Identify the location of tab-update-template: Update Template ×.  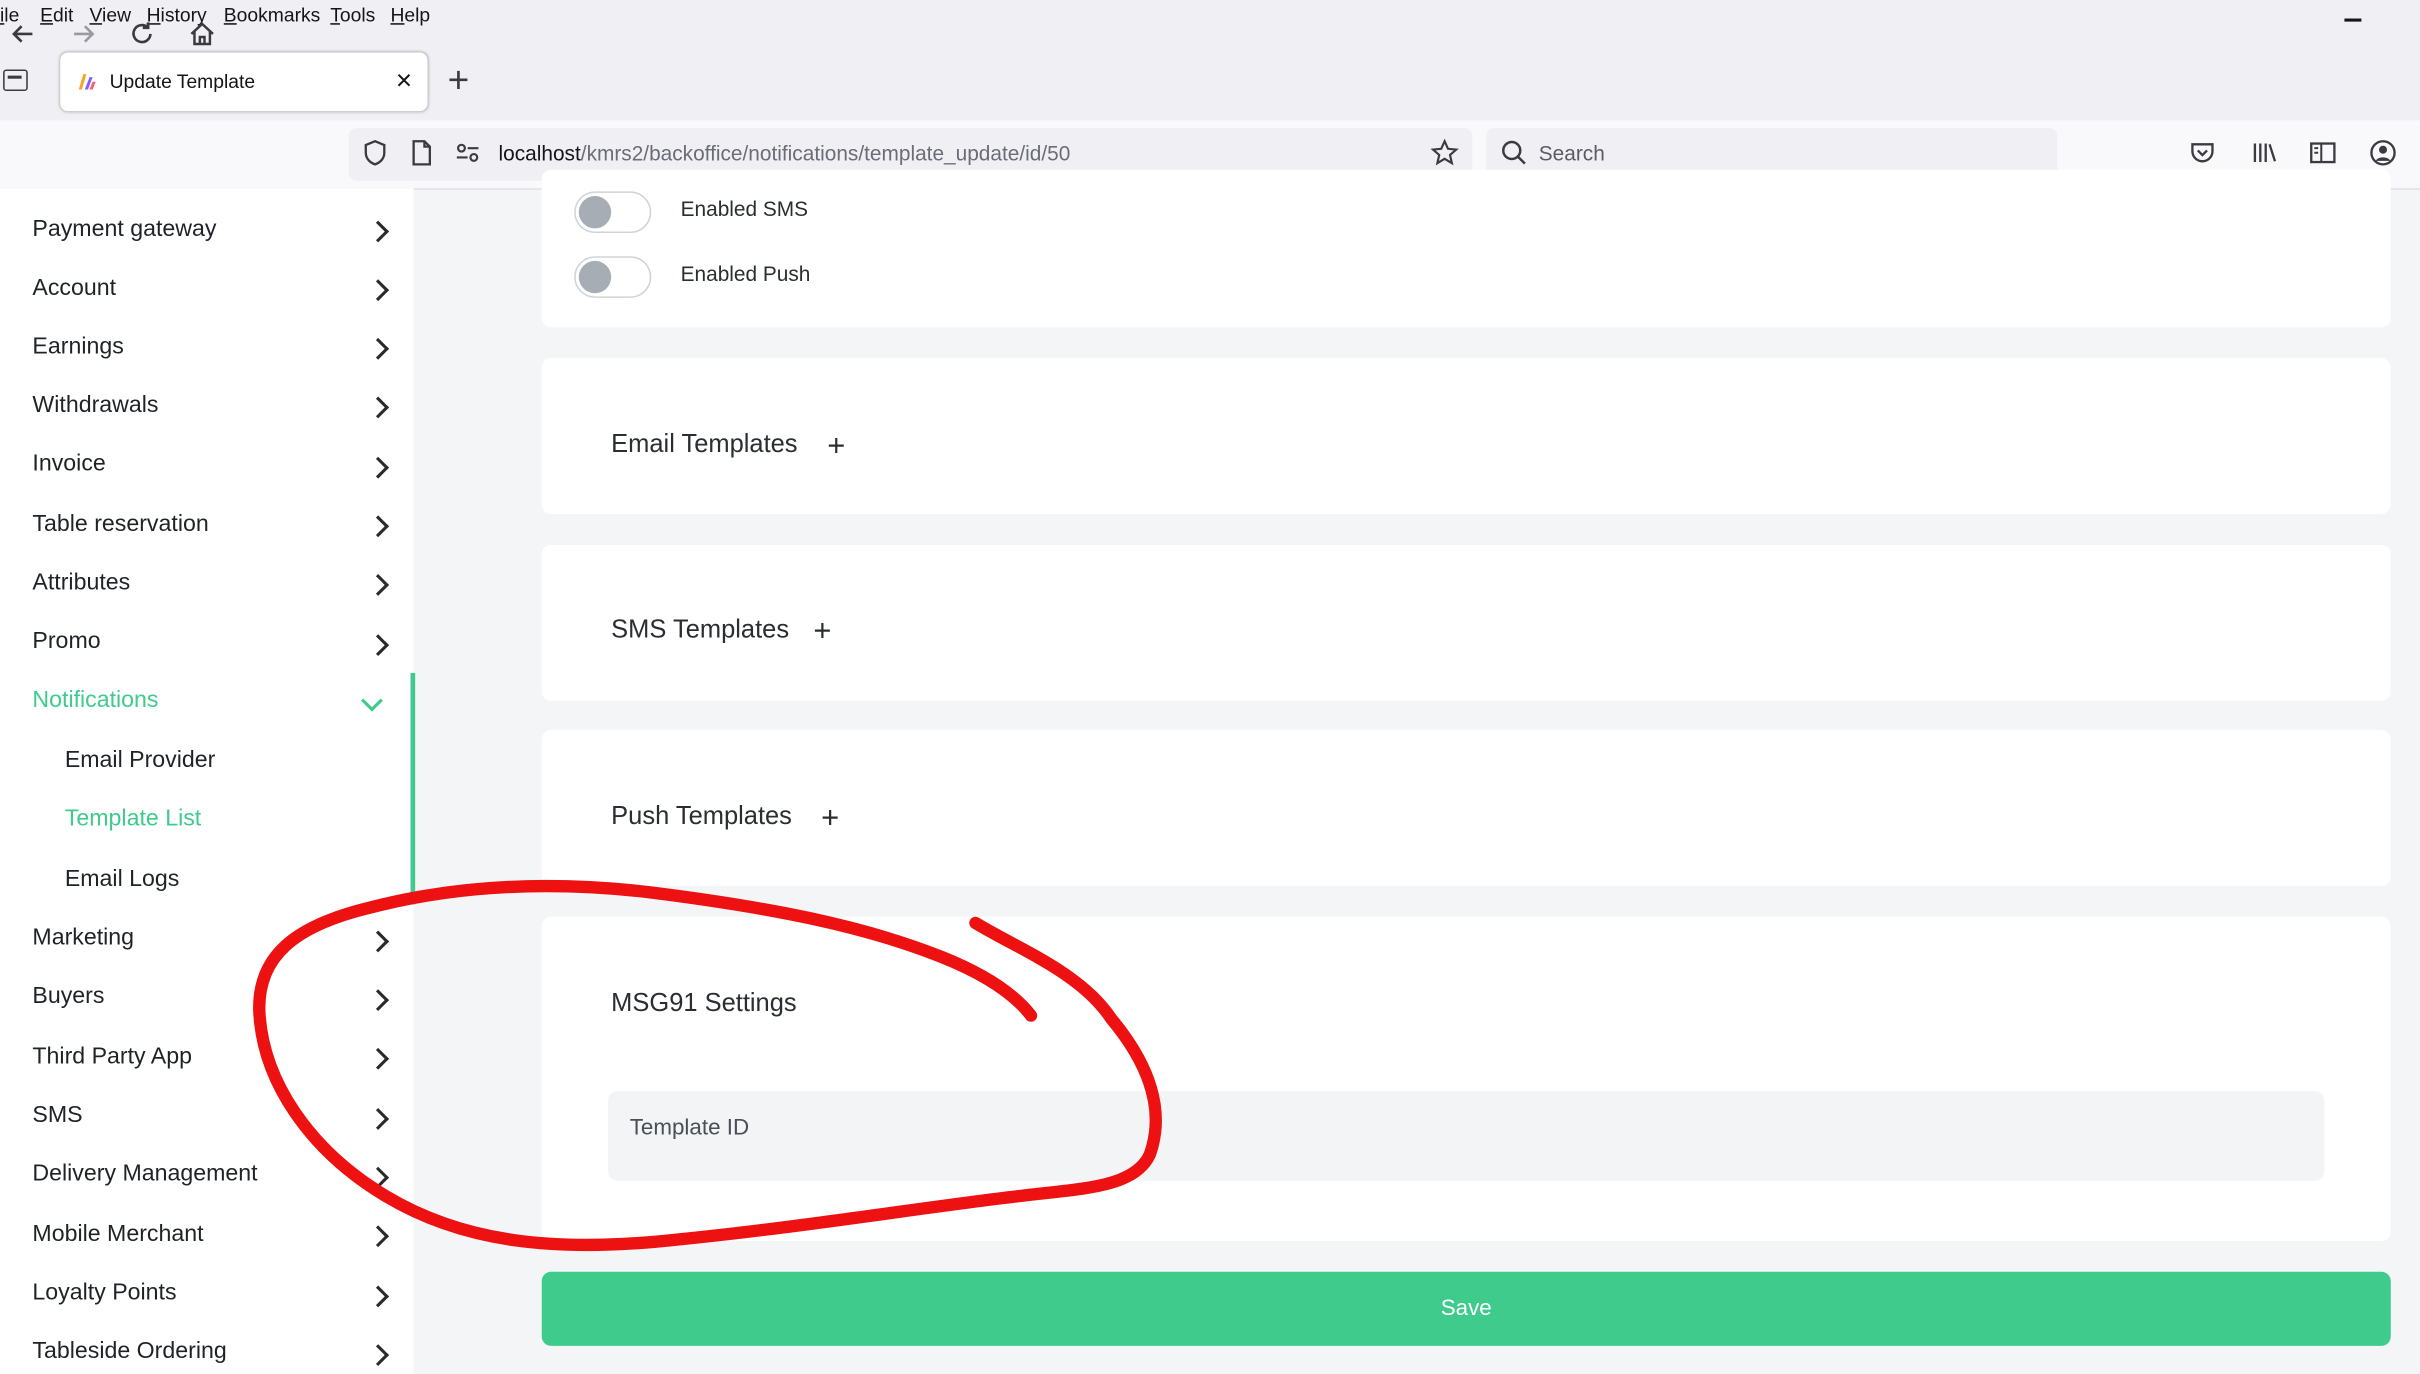
(244, 82).